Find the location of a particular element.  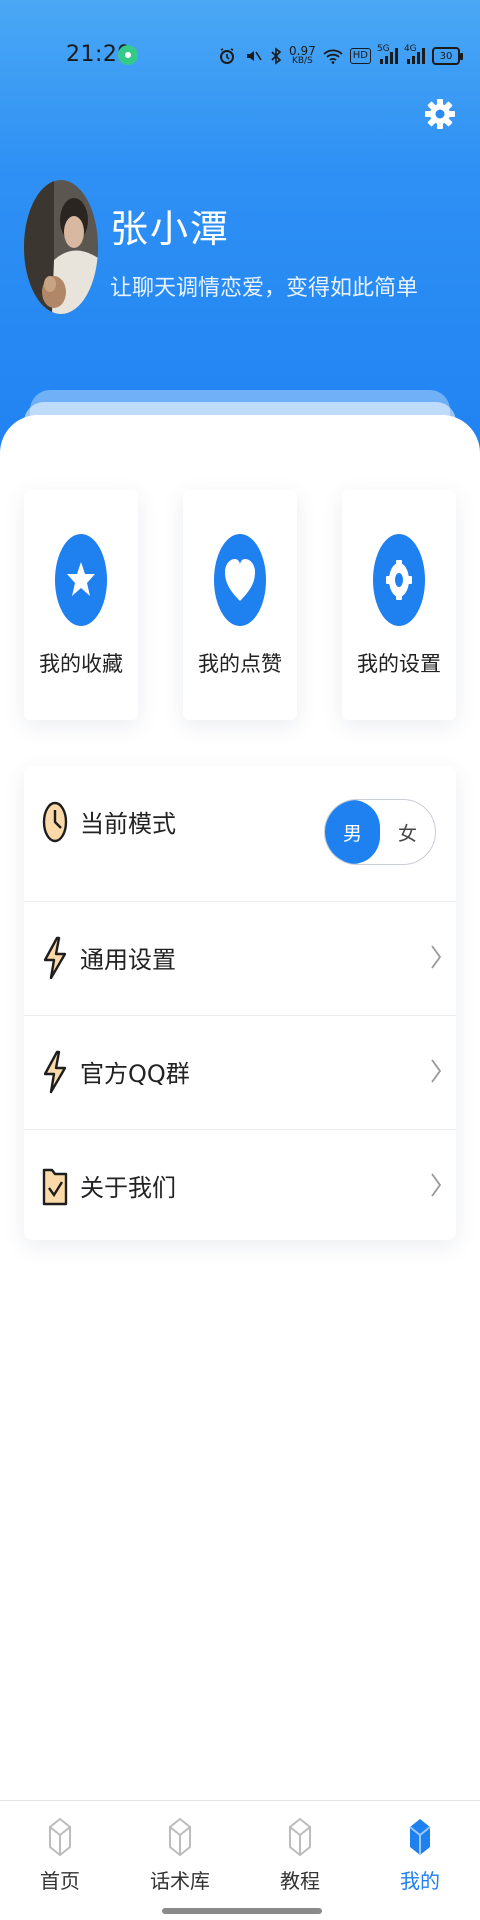

menu-row-qq-group: 官方QQ群 is located at coordinates (240, 1072).